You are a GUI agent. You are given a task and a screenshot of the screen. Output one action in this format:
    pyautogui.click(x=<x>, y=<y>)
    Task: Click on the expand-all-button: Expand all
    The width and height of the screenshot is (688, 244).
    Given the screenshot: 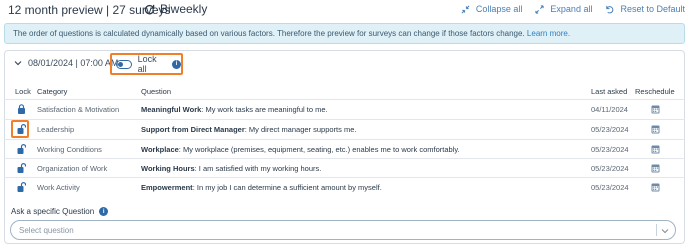 What is the action you would take?
    pyautogui.click(x=563, y=9)
    